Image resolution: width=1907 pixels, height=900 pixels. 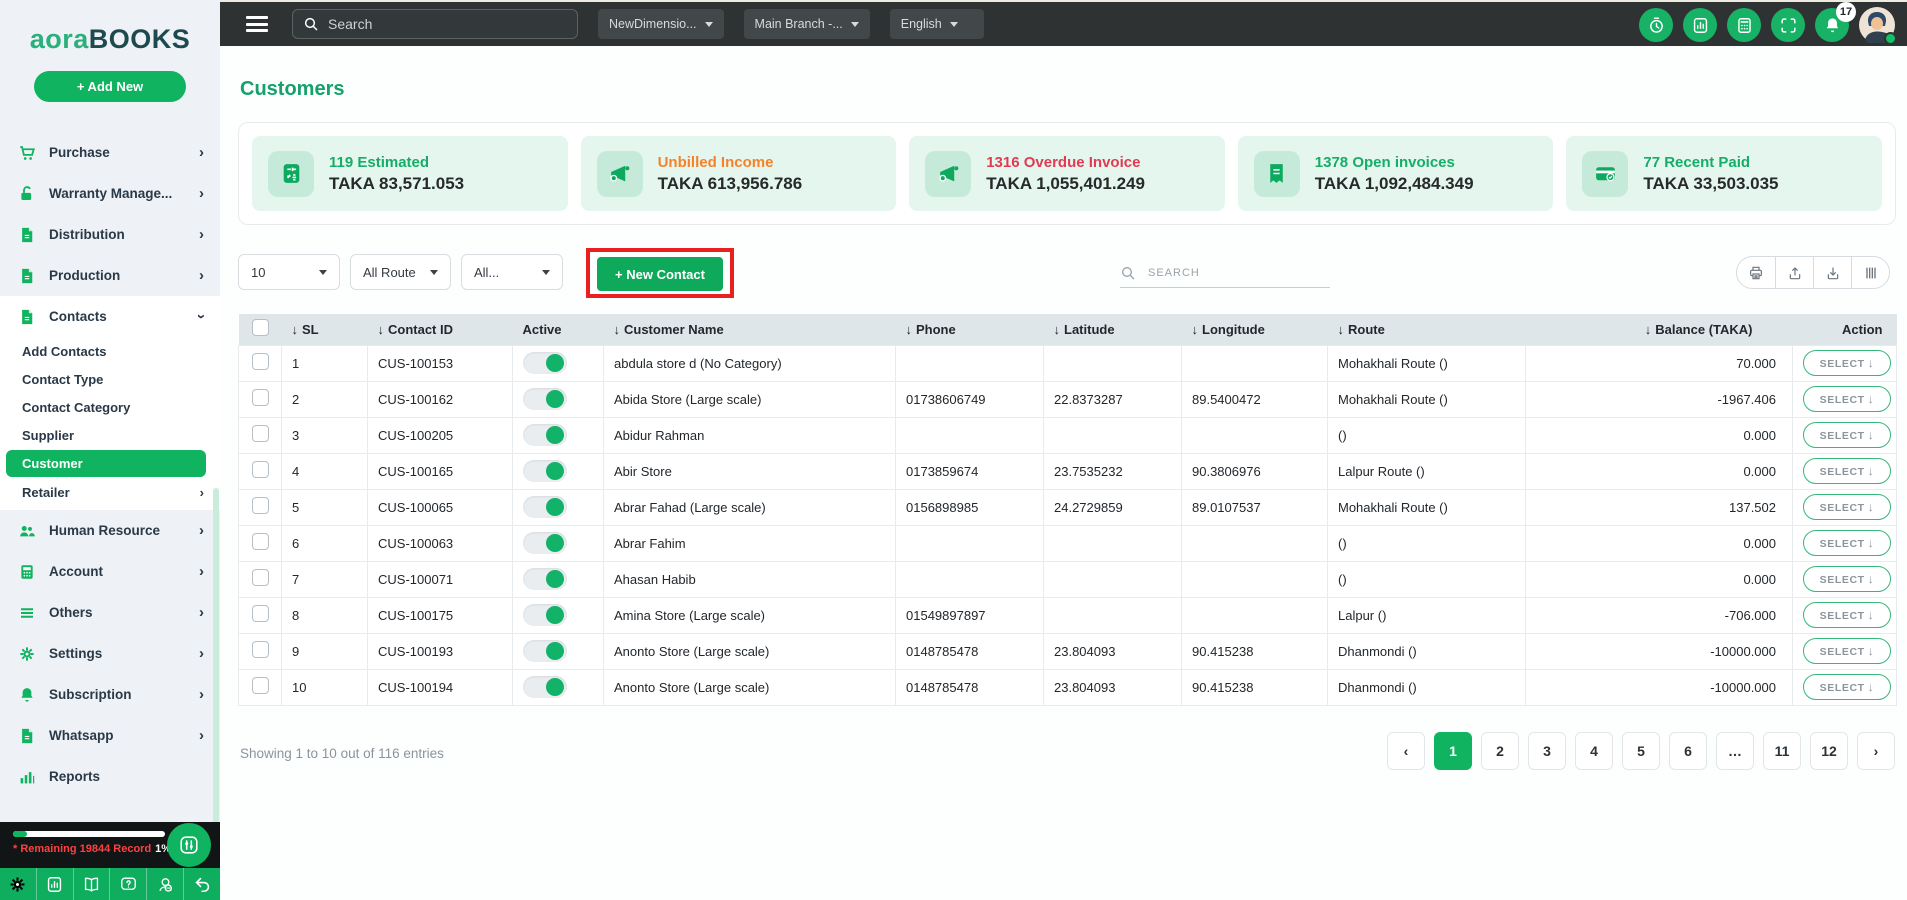 What do you see at coordinates (110, 571) in the screenshot?
I see `sidebar-item-account: Account ›` at bounding box center [110, 571].